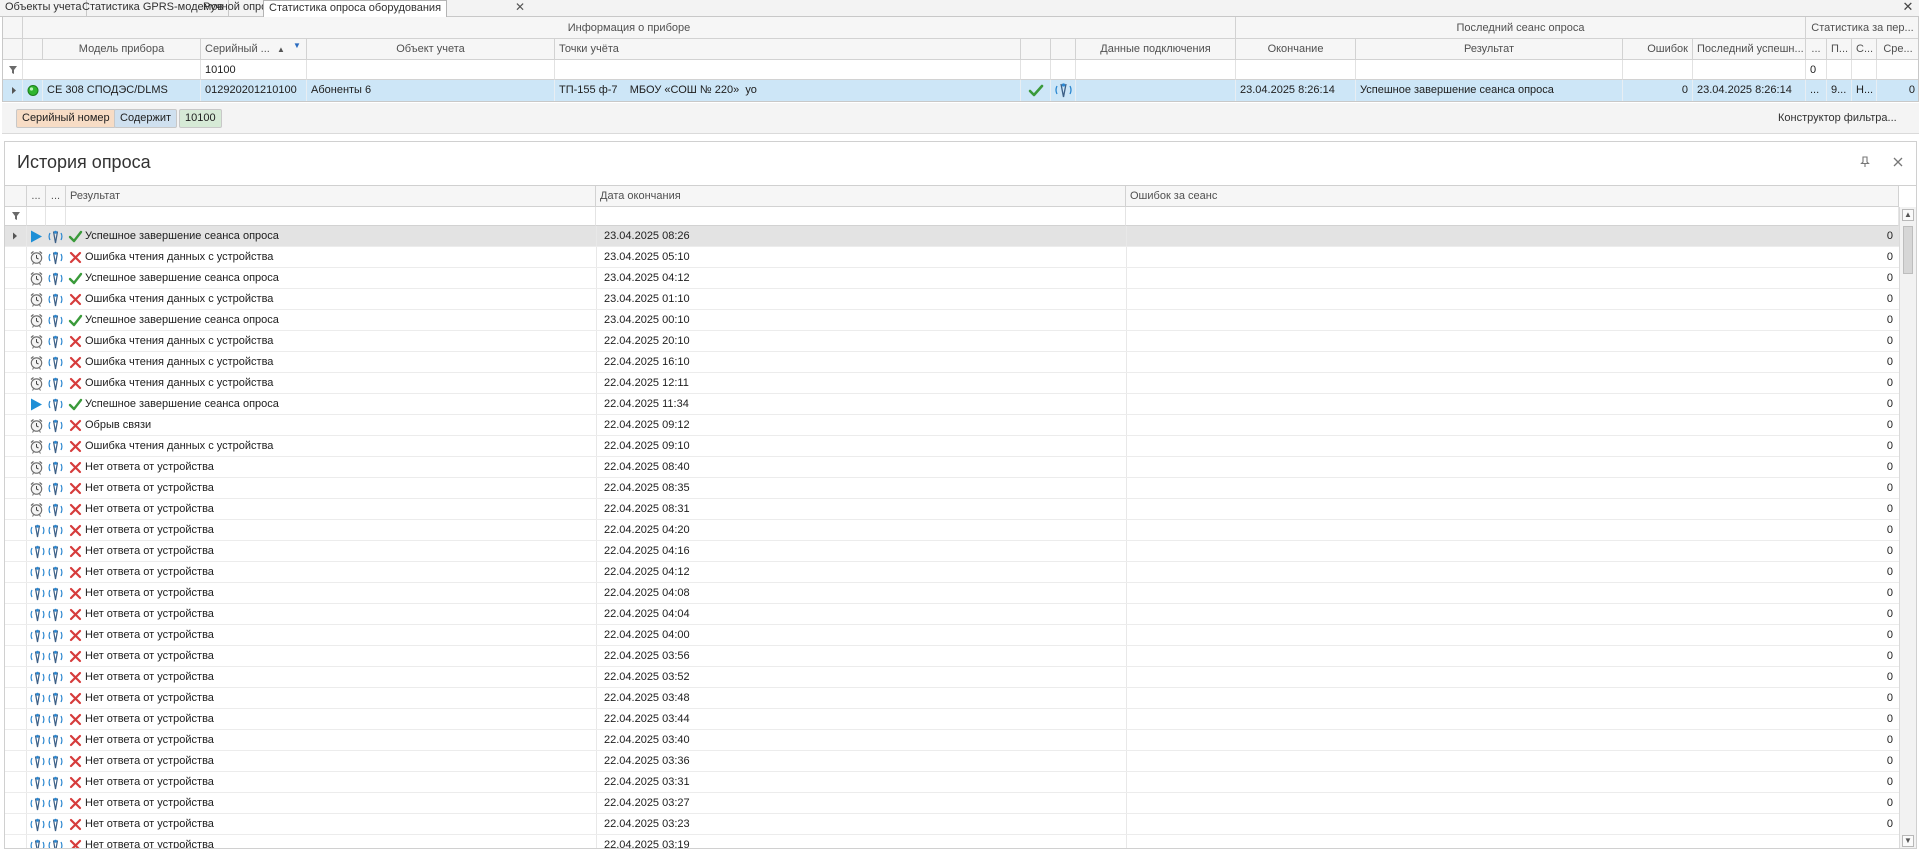 The width and height of the screenshot is (1919, 849). Describe the element at coordinates (863, 467) in the screenshot. I see `row-end-date: 22.04.2025 08:40` at that location.